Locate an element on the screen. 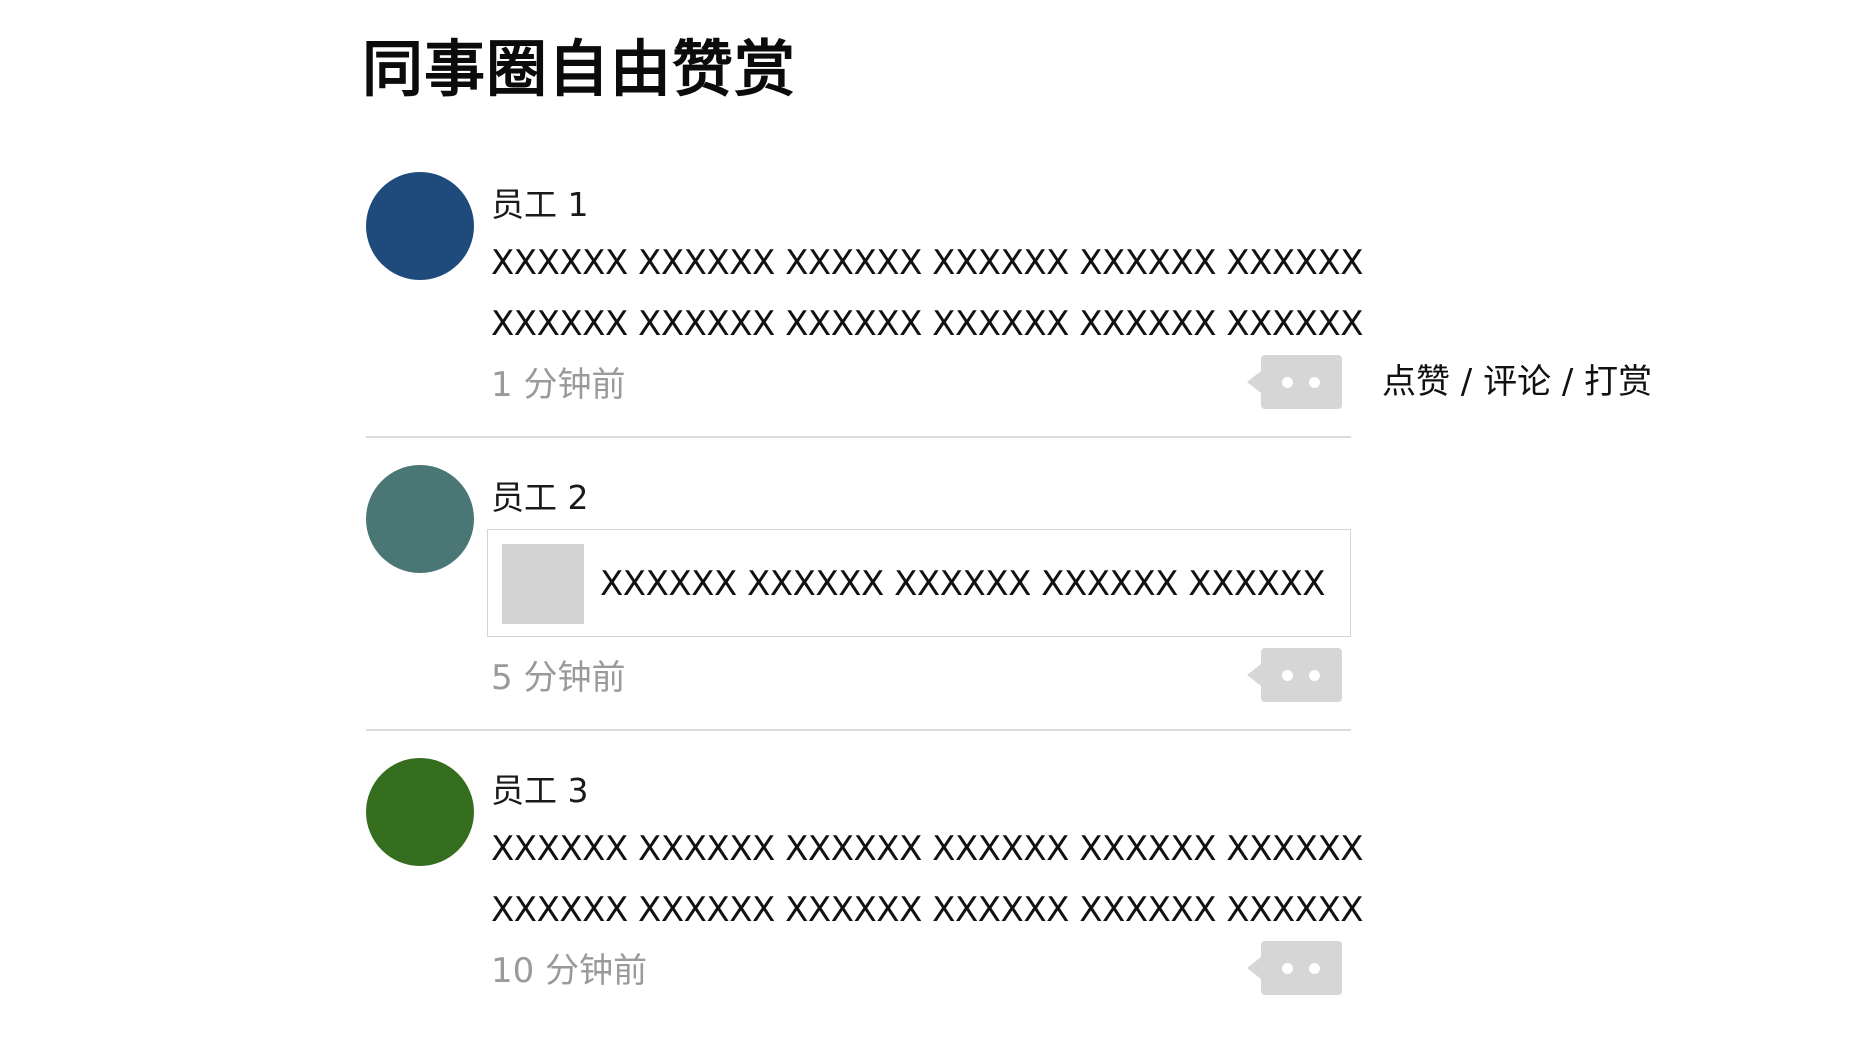 Image resolution: width=1868 pixels, height=1056 pixels. author-name: 员工 1 is located at coordinates (540, 205).